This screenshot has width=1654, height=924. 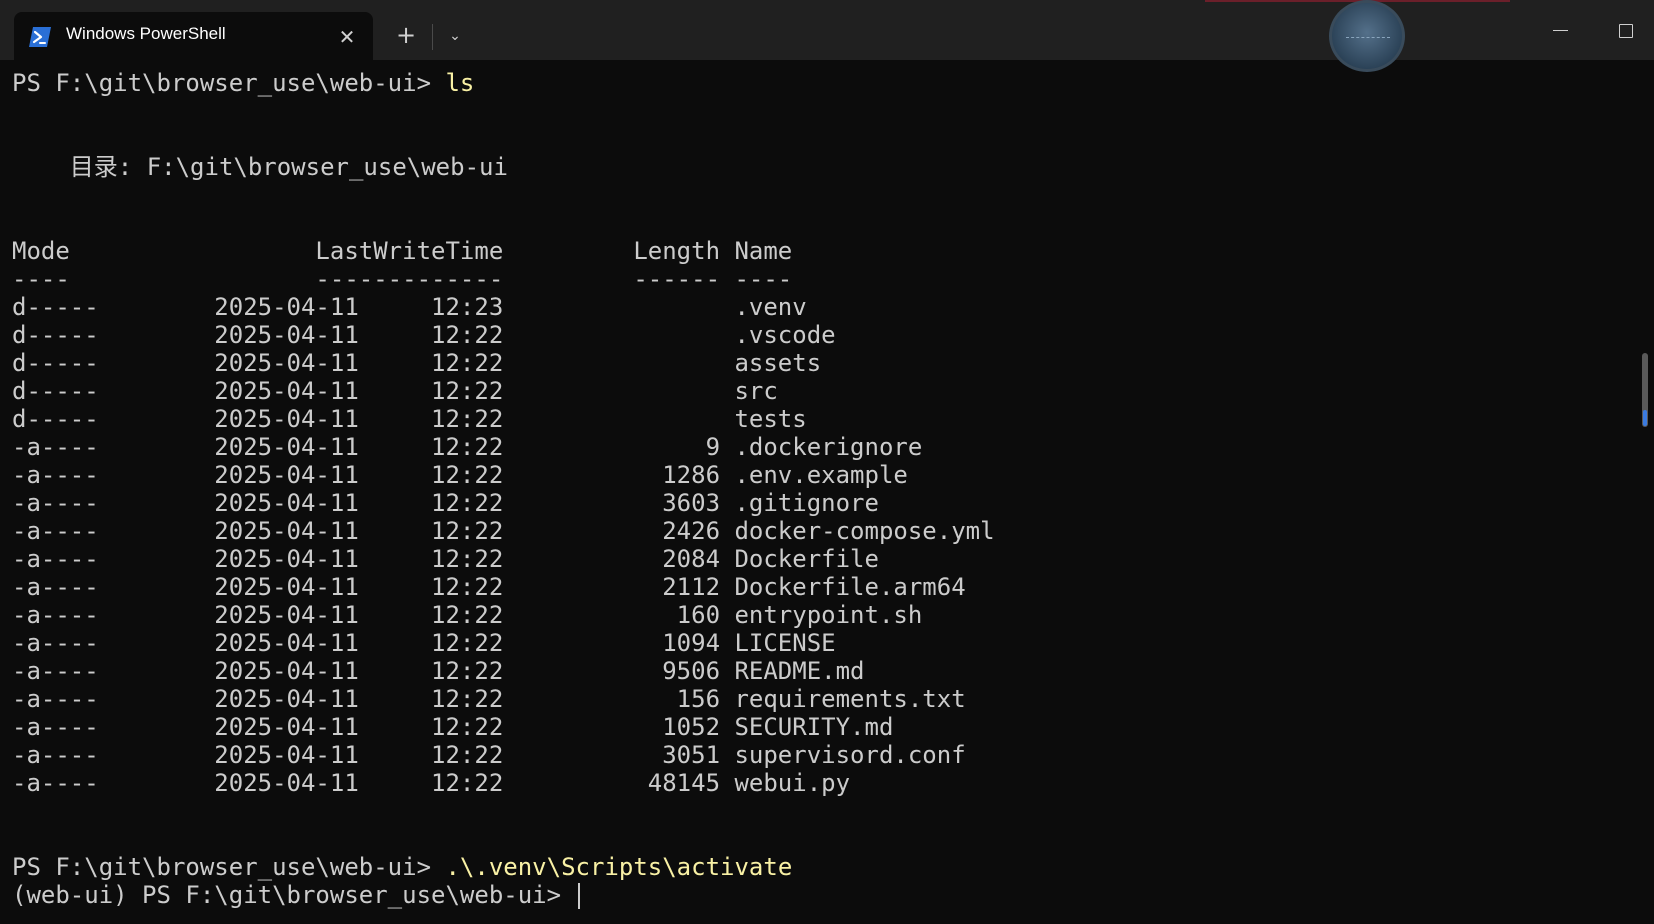 I want to click on table-row: -a---- 2025-04-11 12:22 3603 .gitignore, so click(x=445, y=503).